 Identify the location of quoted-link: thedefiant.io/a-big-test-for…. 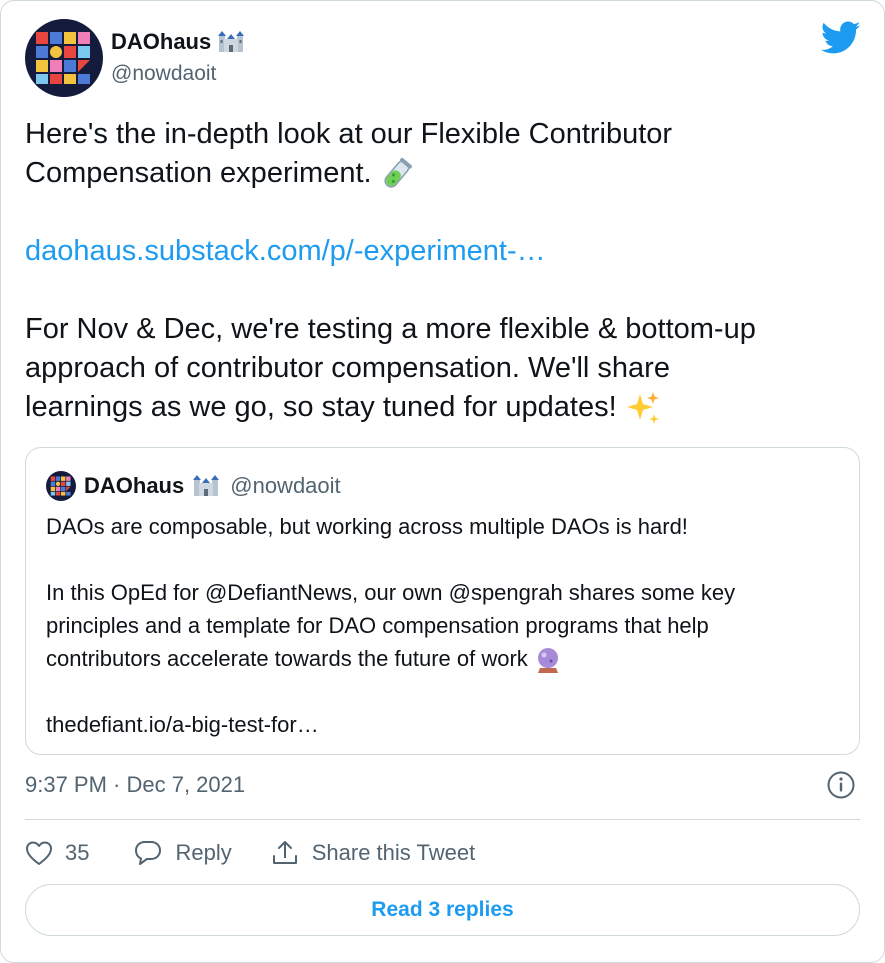
(446, 724).